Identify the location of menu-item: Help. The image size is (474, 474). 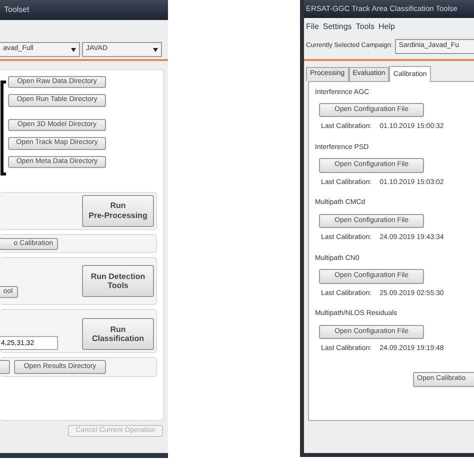
(386, 26).